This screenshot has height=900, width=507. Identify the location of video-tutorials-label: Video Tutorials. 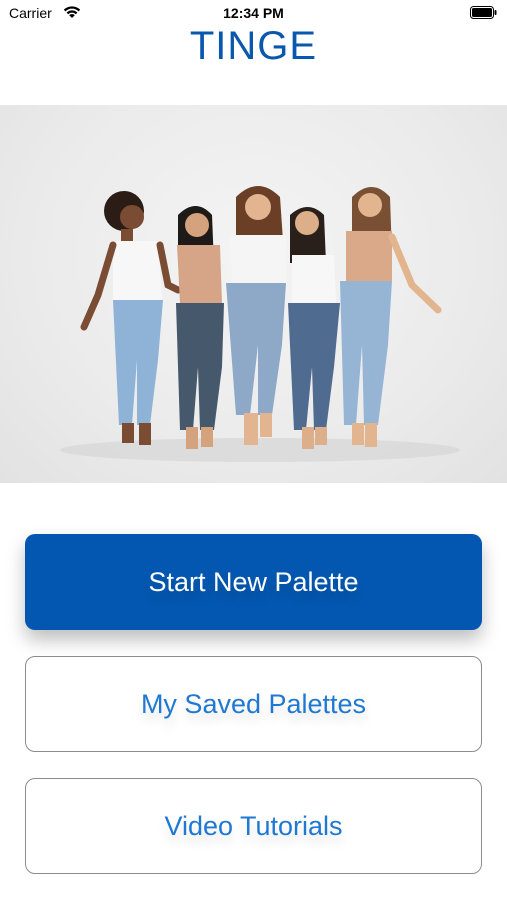
(253, 825).